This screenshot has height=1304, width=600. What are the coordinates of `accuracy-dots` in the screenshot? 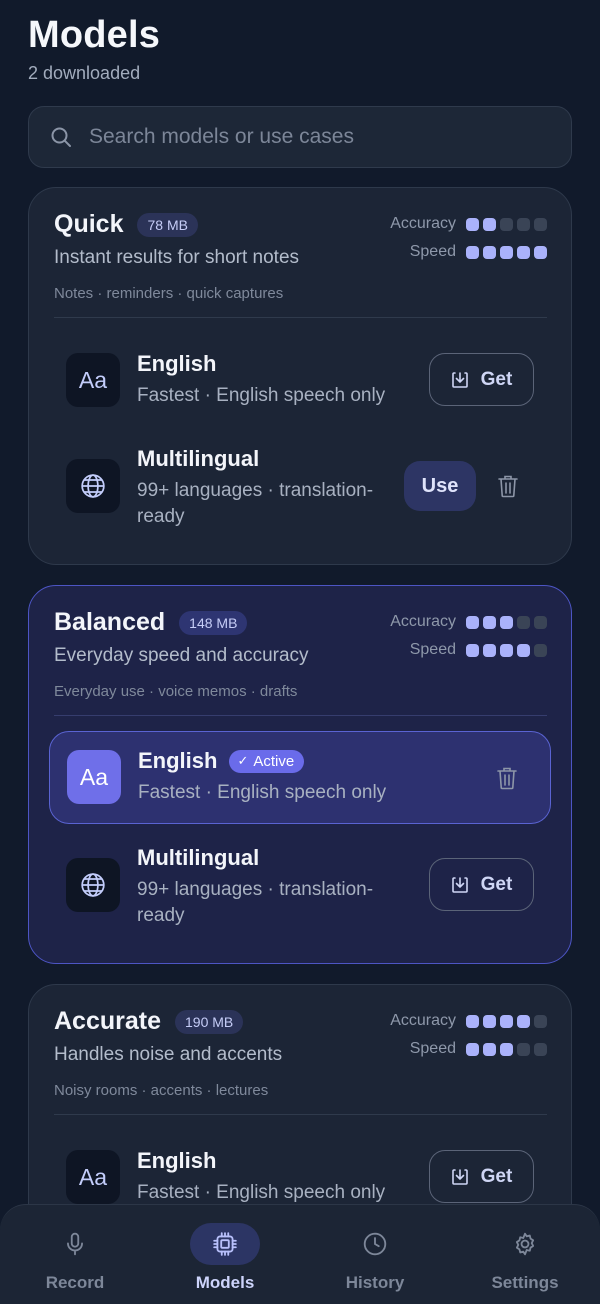 It's located at (506, 1021).